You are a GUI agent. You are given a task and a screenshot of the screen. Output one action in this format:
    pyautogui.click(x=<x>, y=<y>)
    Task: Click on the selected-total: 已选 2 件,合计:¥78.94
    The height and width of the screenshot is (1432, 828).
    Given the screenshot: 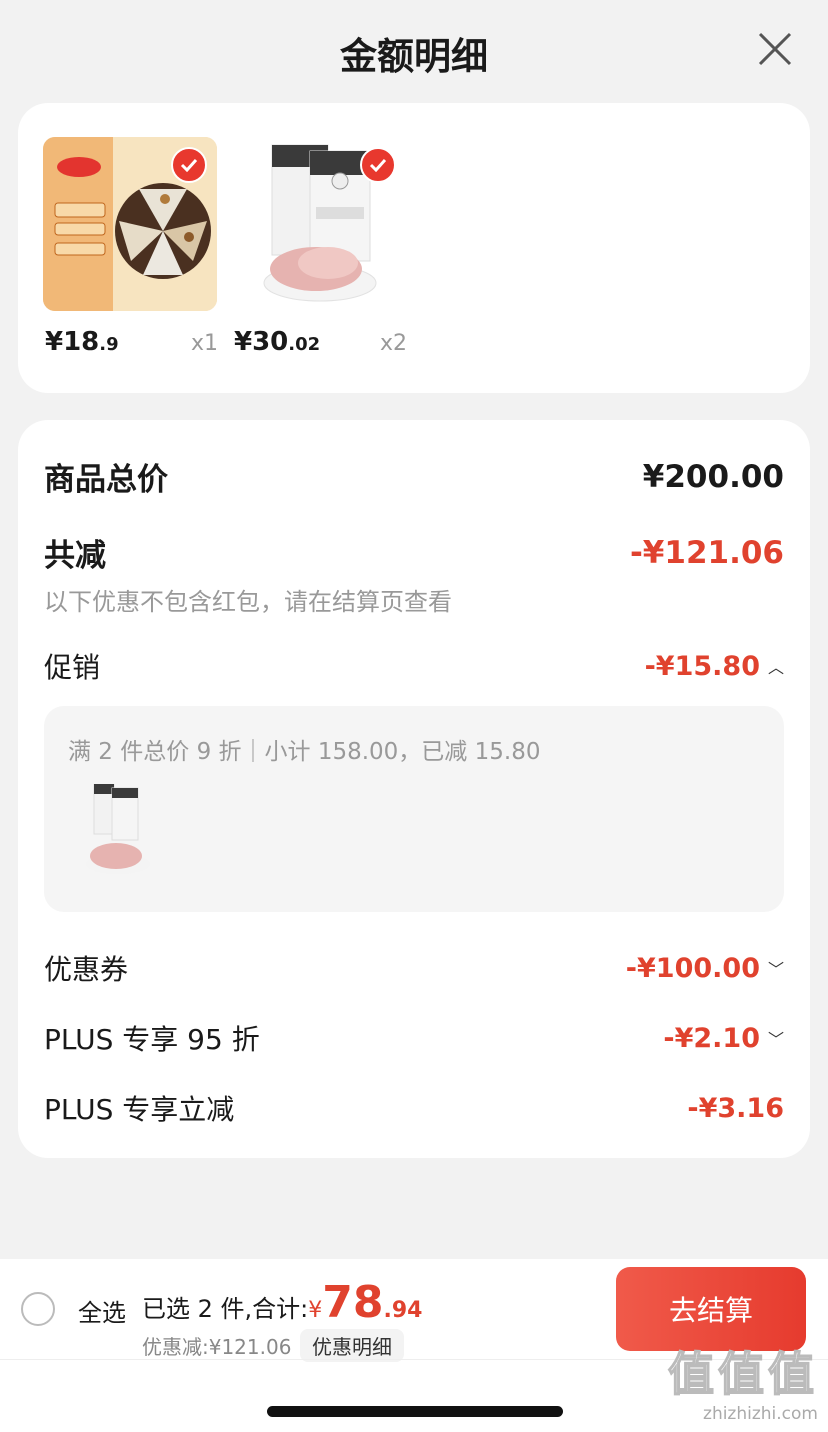 What is the action you would take?
    pyautogui.click(x=282, y=1302)
    